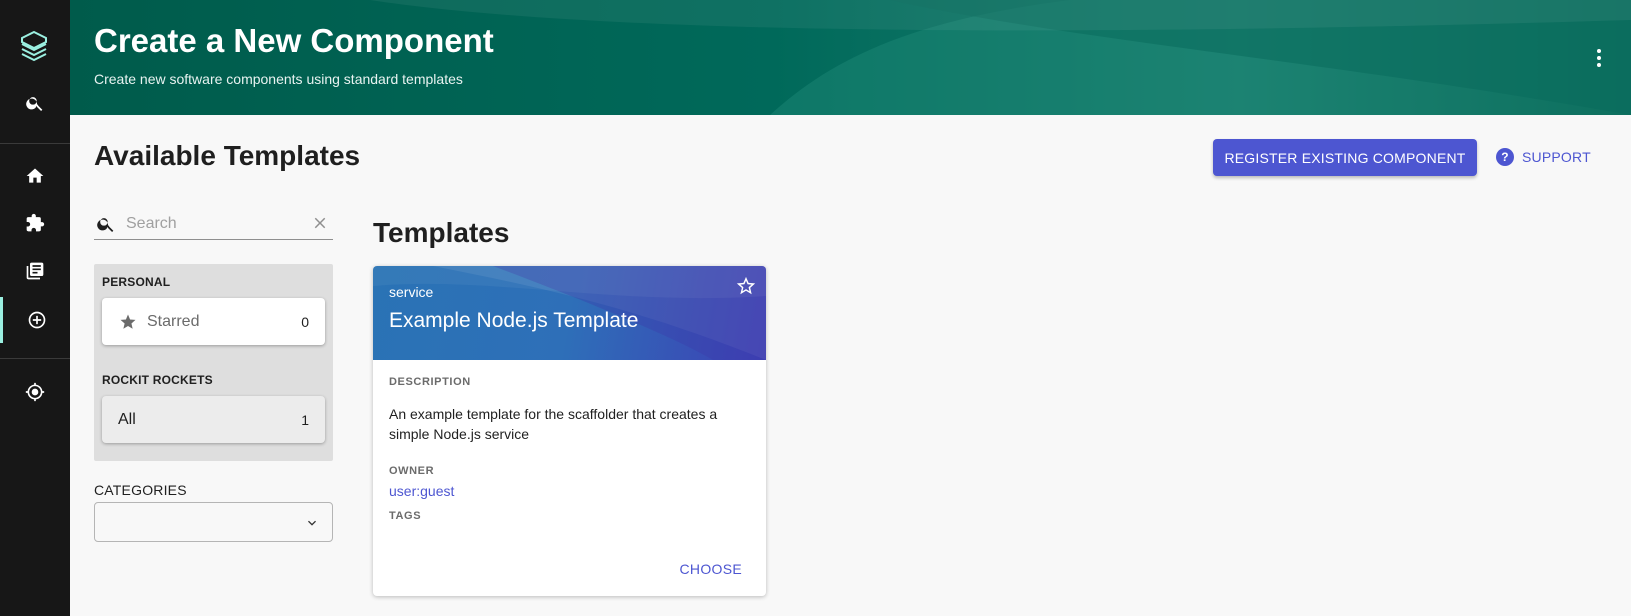  I want to click on org-group-label: ROCKIT ROCKETS, so click(157, 380).